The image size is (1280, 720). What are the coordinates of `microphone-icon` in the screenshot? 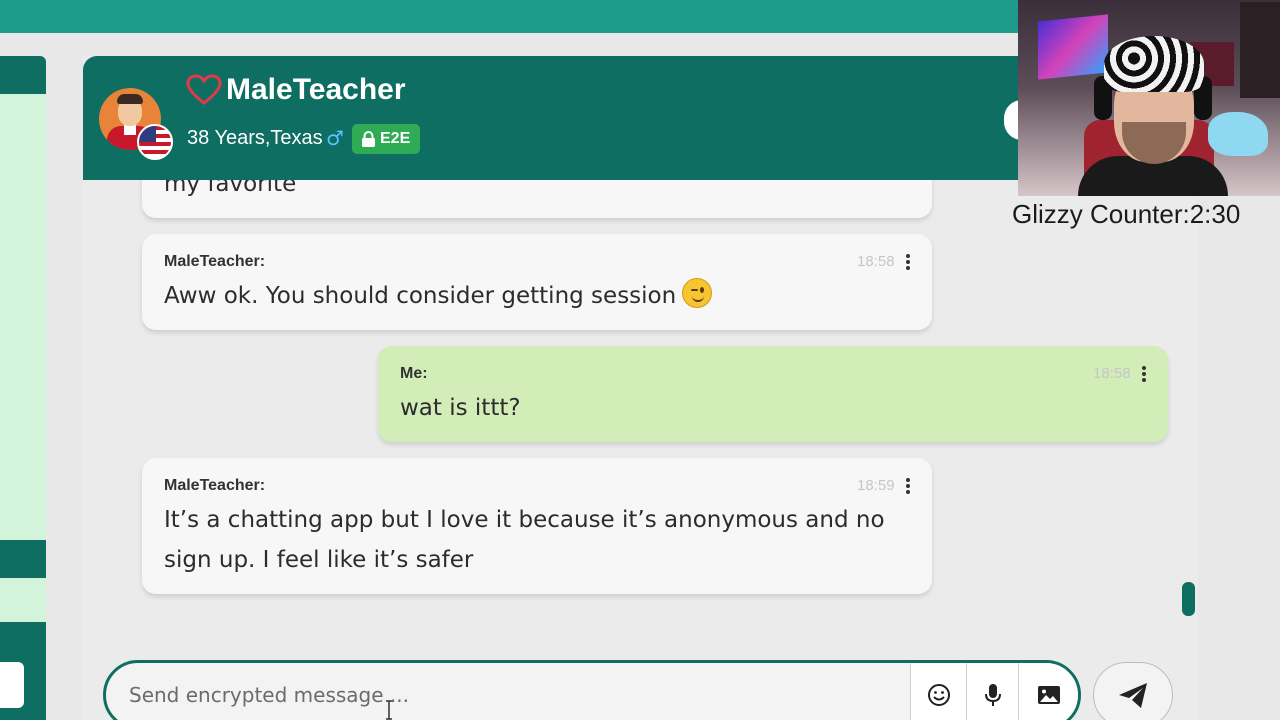 It's located at (992, 695).